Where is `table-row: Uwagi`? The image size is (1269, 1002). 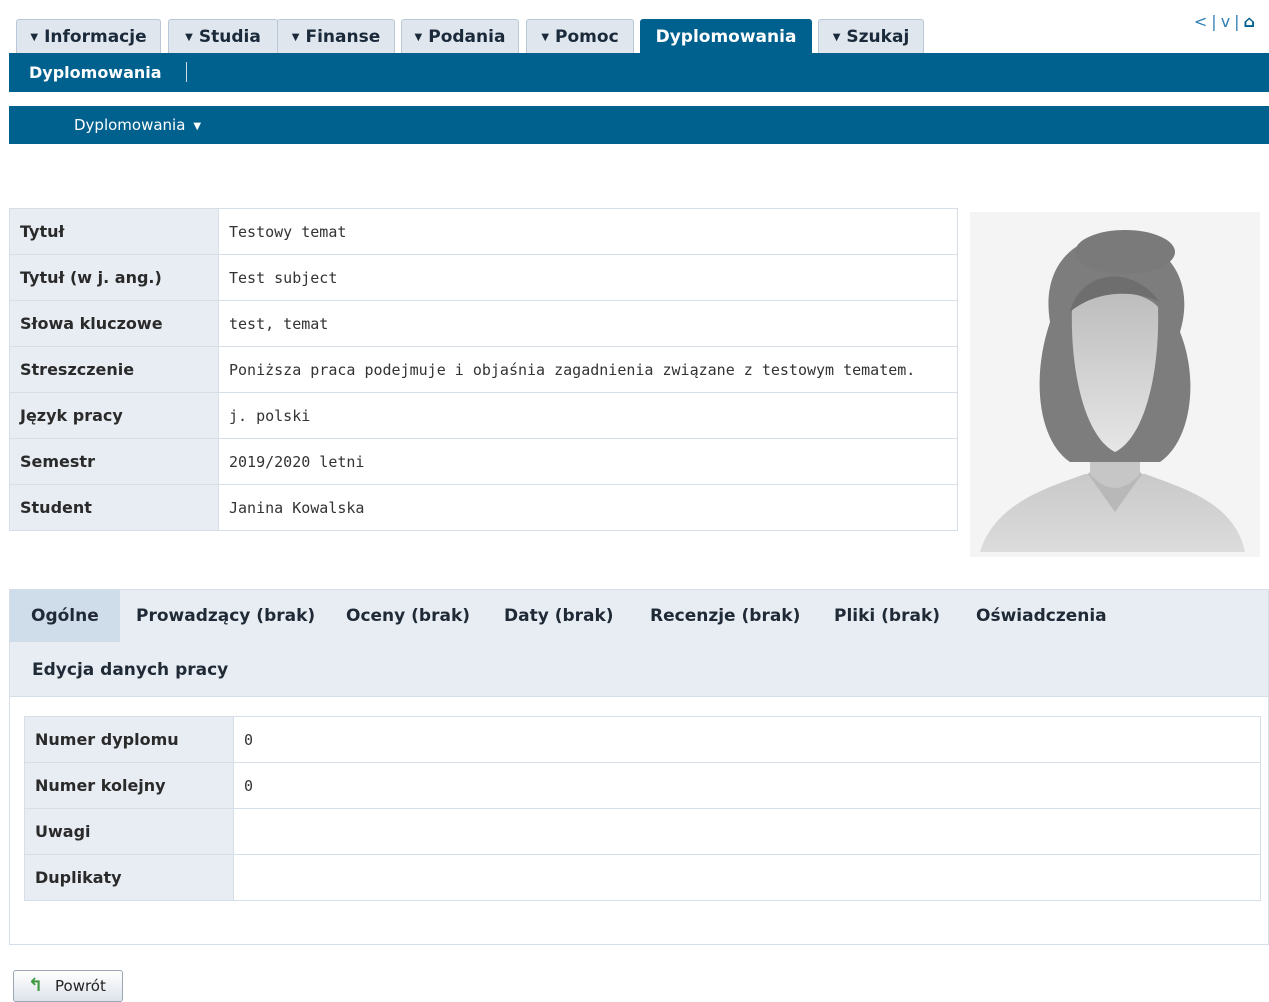
table-row: Uwagi is located at coordinates (642, 831).